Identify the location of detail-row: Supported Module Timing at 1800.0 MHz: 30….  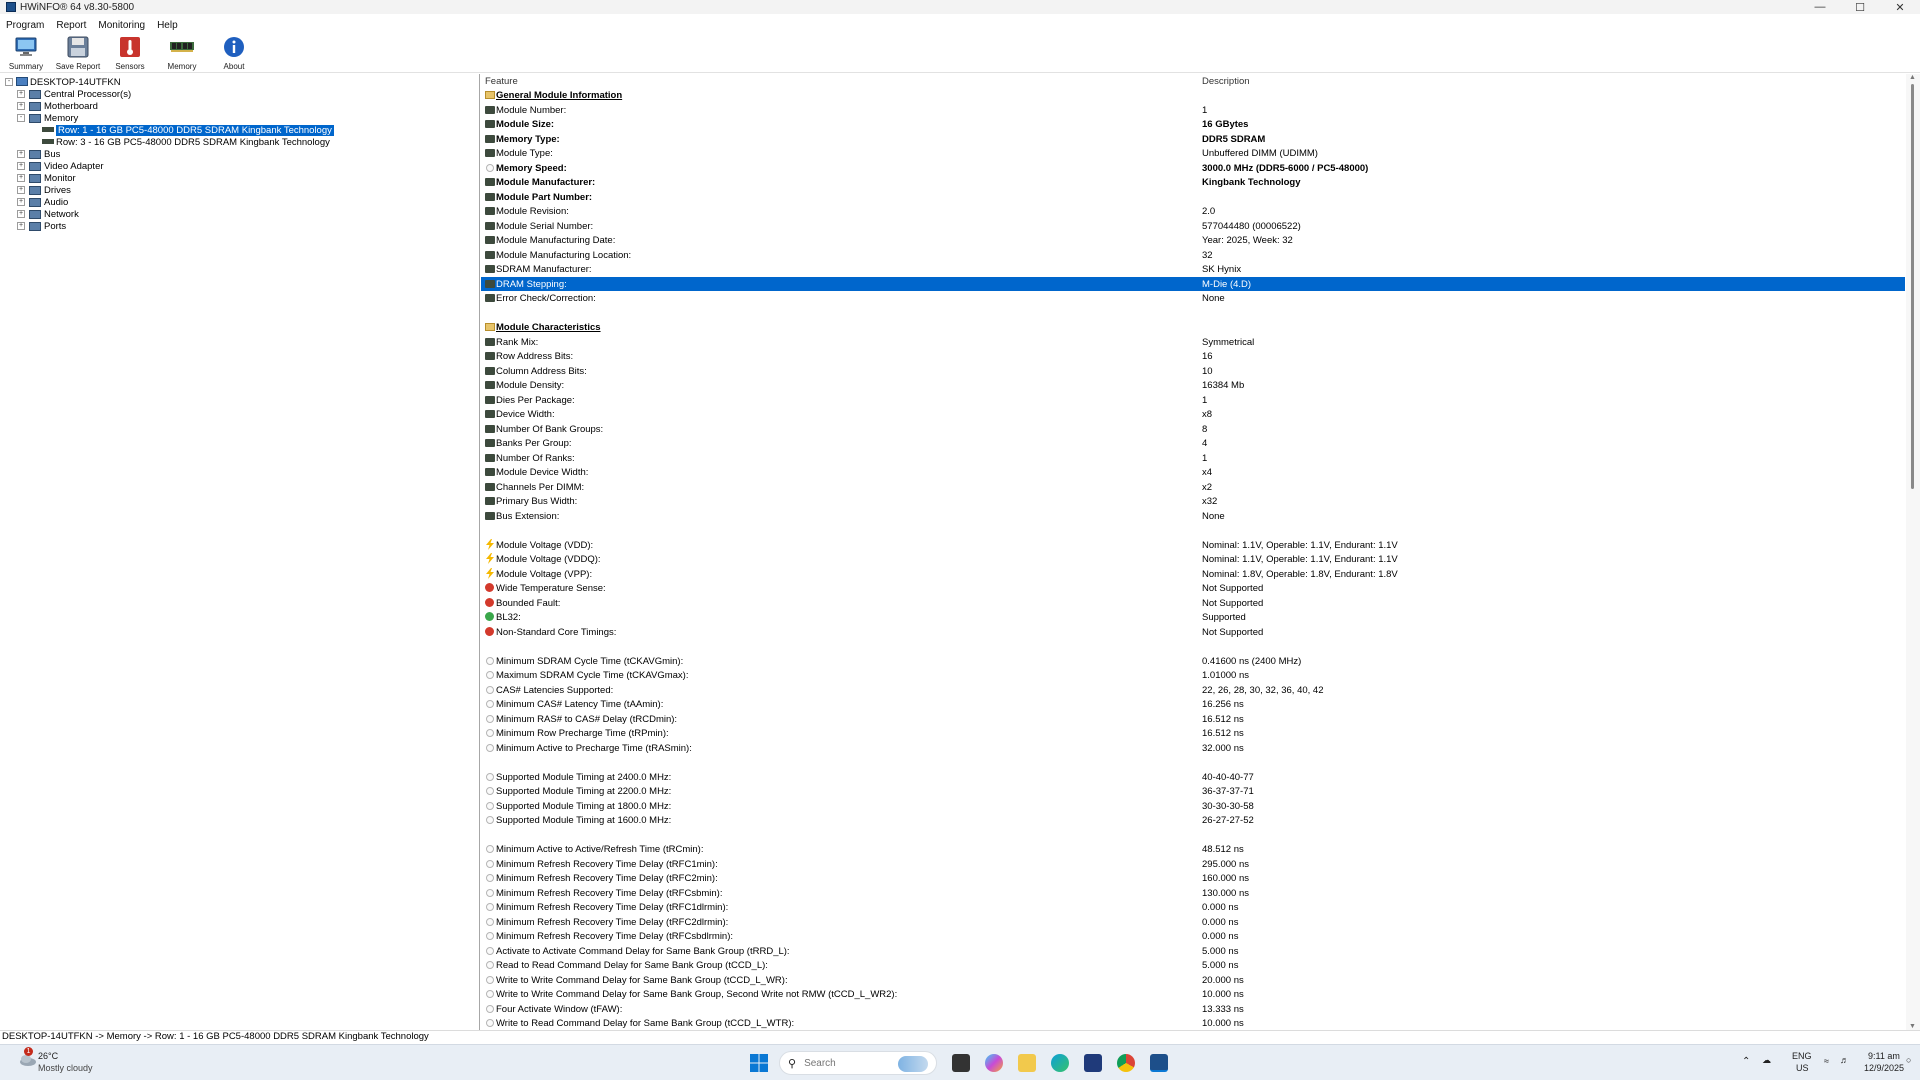
(1193, 806).